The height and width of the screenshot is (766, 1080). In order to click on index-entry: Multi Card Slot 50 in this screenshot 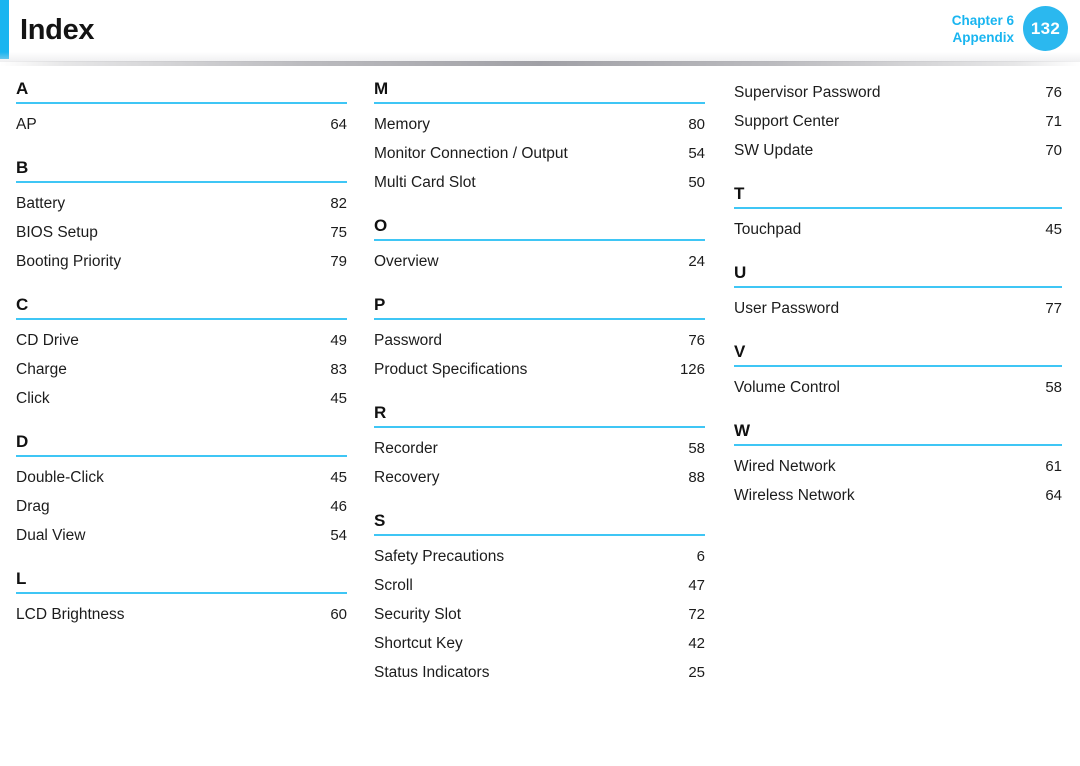, I will do `click(539, 182)`.